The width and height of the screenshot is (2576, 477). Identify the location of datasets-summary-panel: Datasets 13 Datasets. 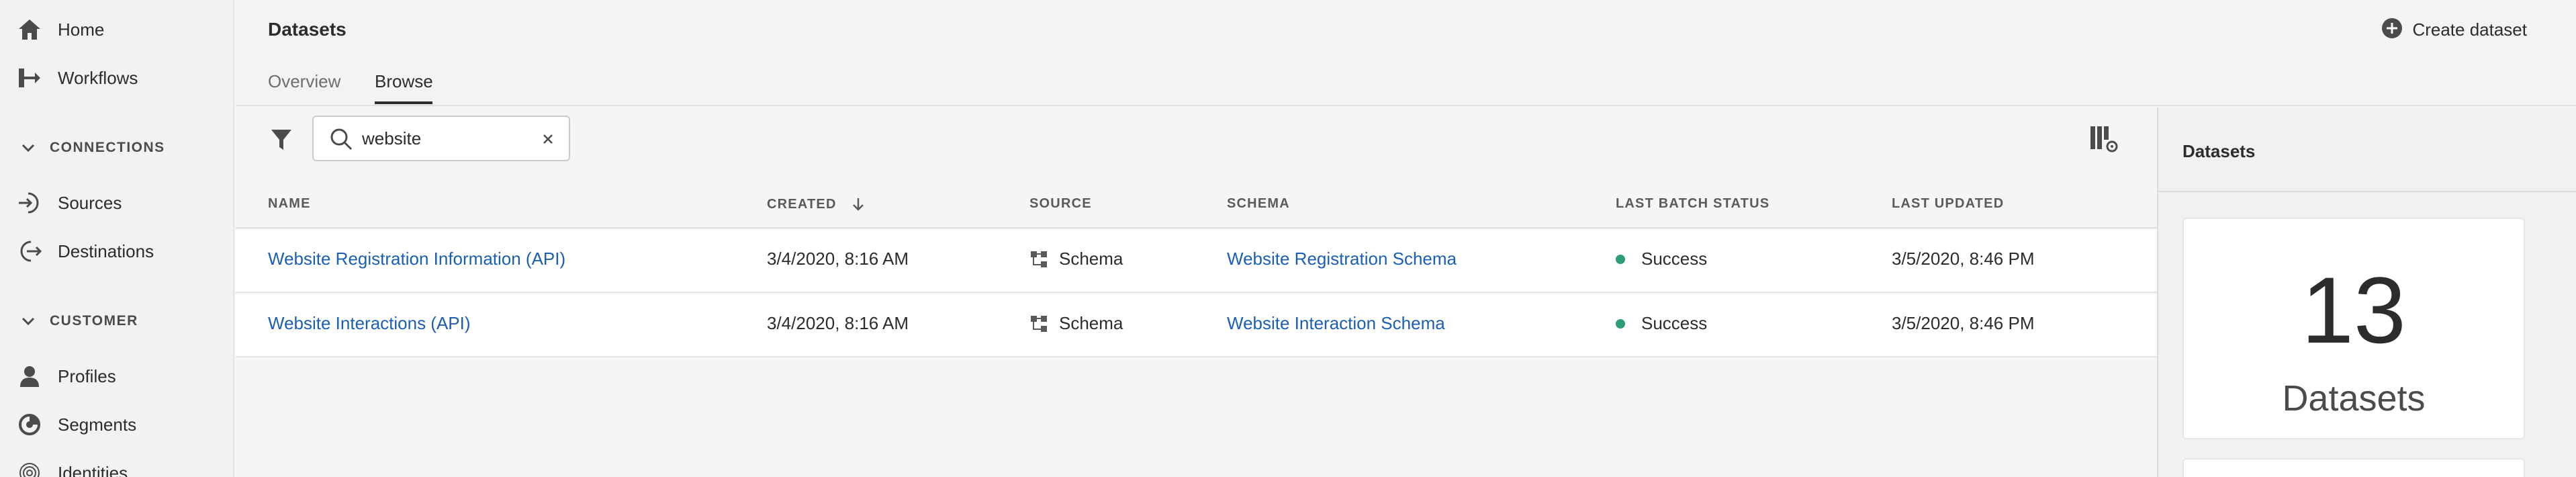
(2366, 292).